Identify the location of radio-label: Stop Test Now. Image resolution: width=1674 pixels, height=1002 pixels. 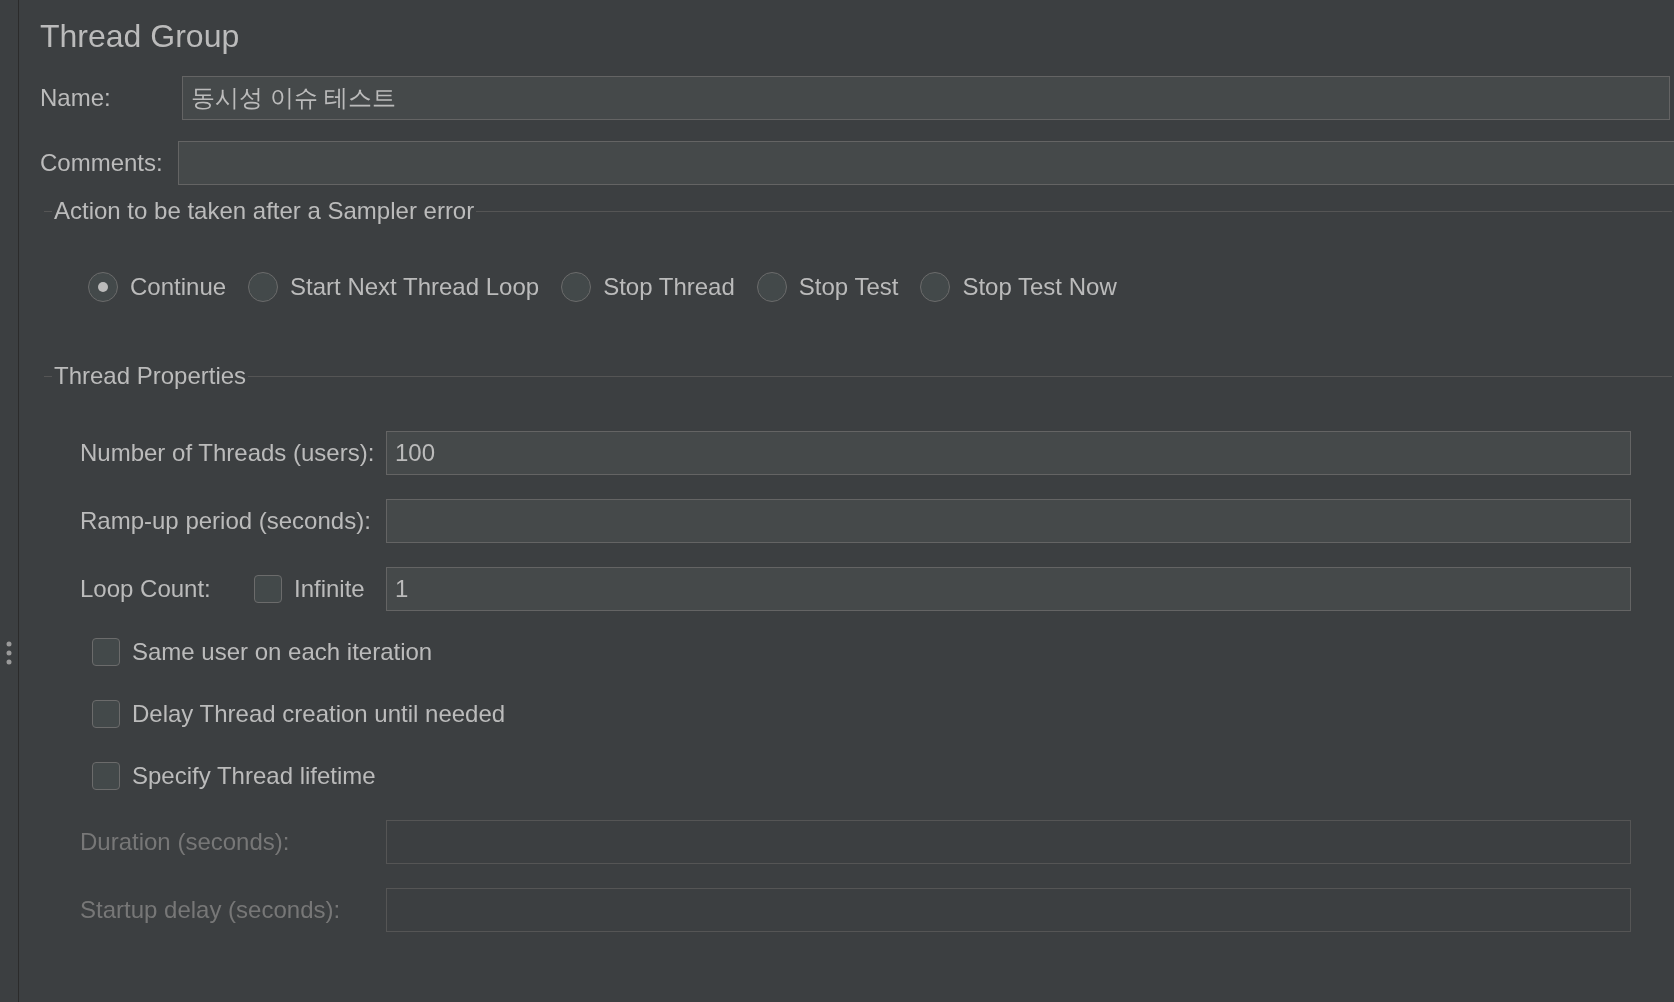
(1039, 287).